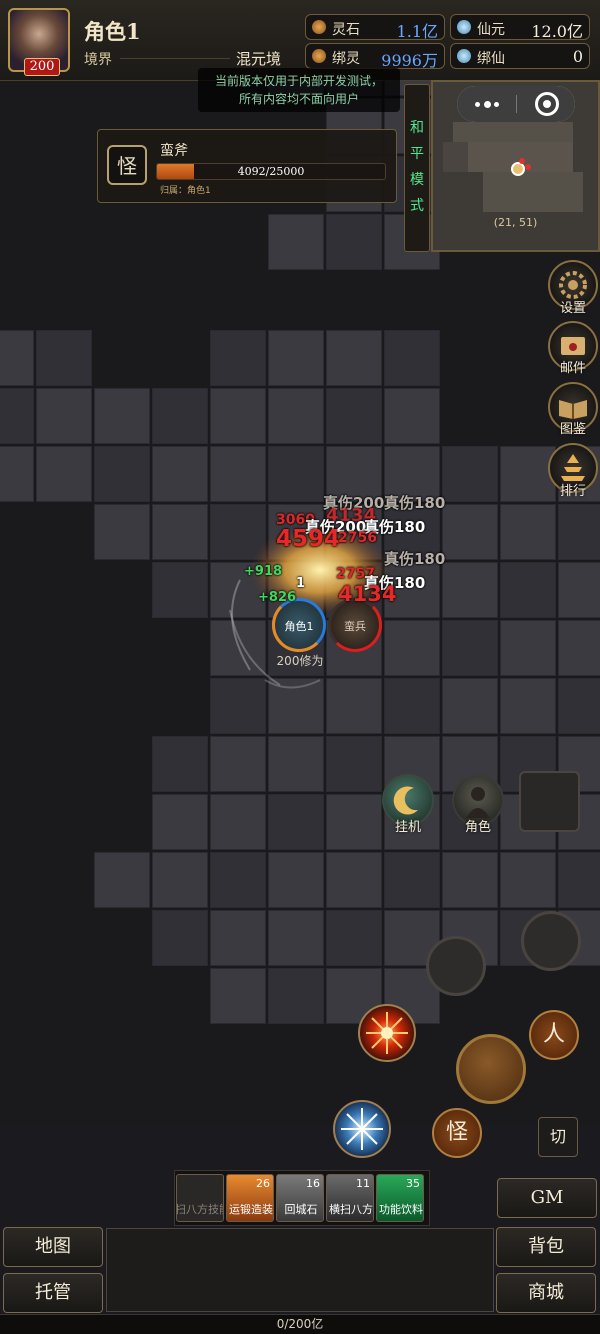  I want to click on monster-unit: 蛮兵, so click(355, 625).